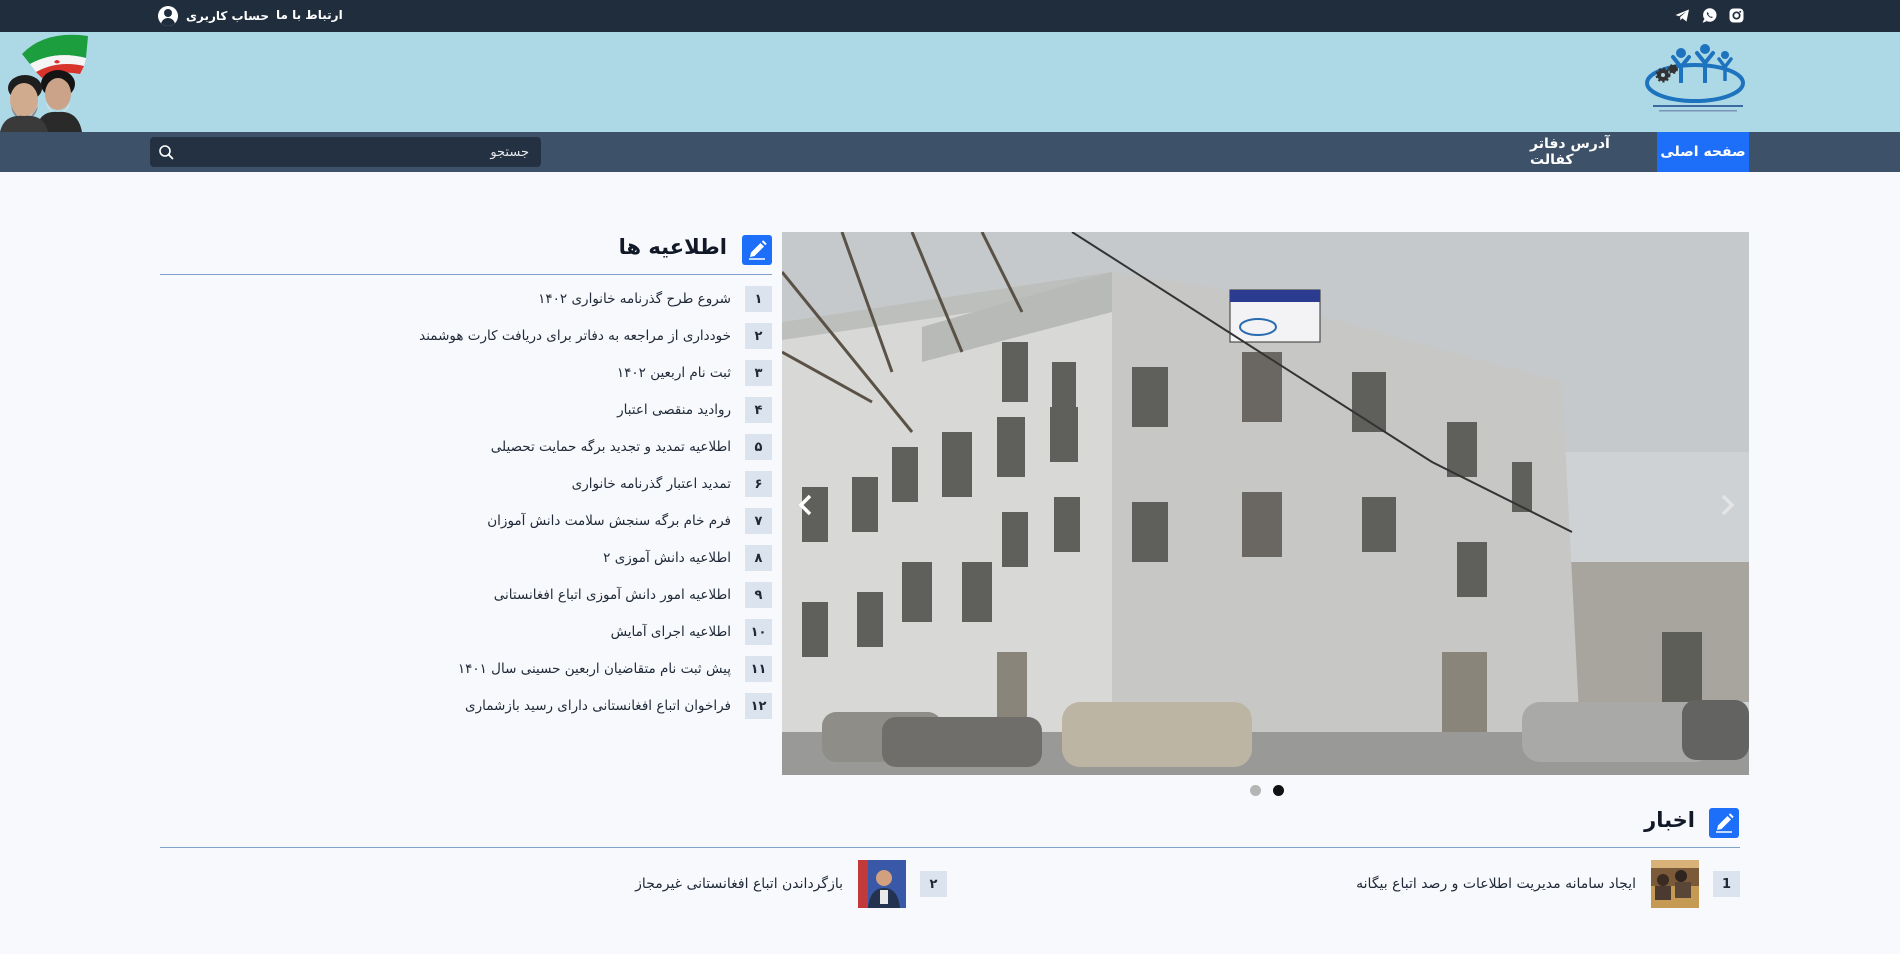 This screenshot has height=954, width=1900. Describe the element at coordinates (166, 152) in the screenshot. I see `search-icon` at that location.